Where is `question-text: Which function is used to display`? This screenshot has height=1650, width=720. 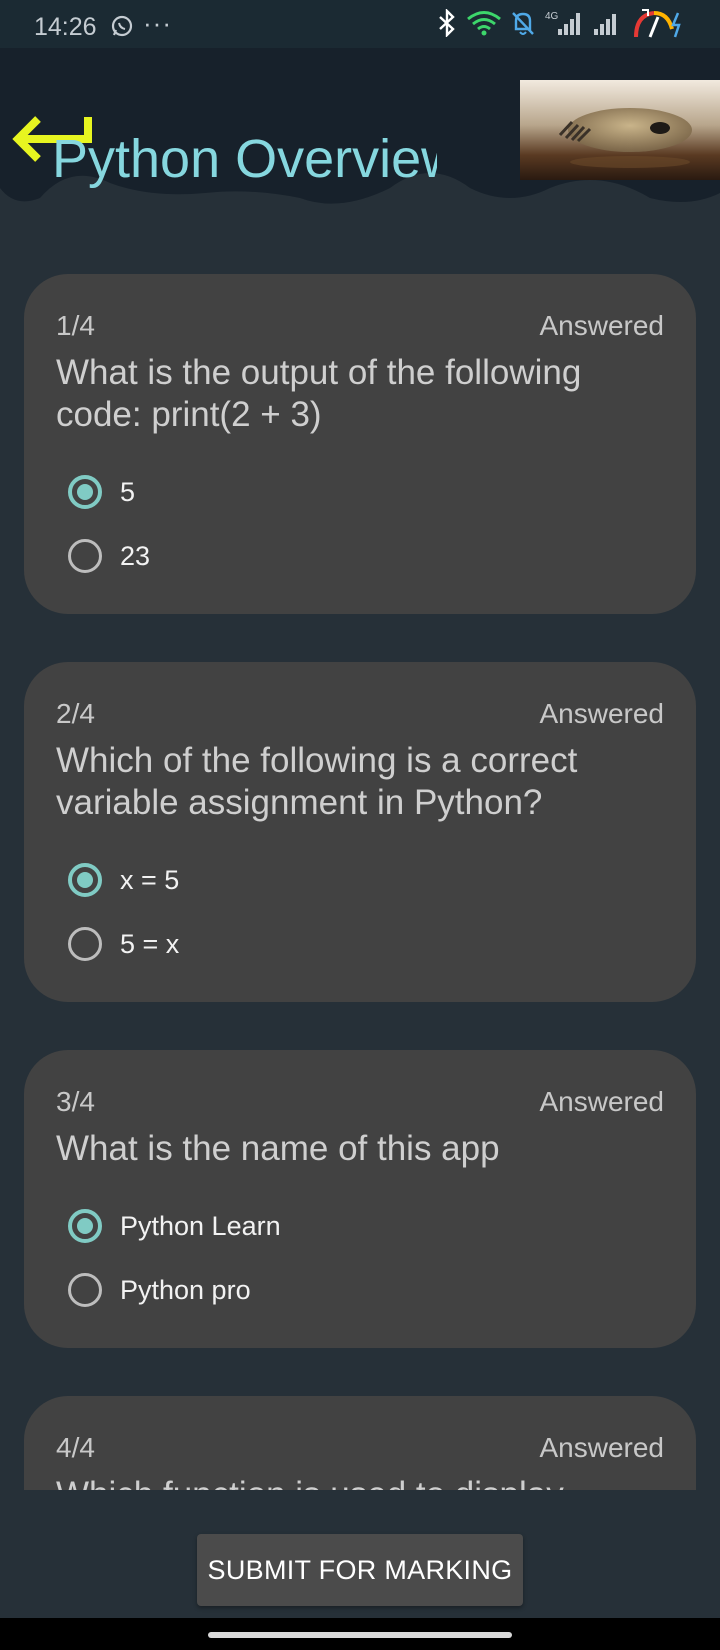 question-text: Which function is used to display is located at coordinates (361, 1482).